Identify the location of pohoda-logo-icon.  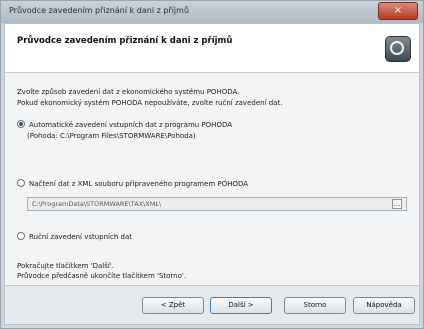
(398, 49).